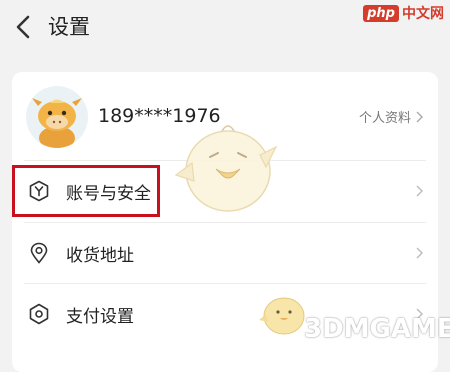 This screenshot has width=450, height=372. What do you see at coordinates (69, 27) in the screenshot?
I see `page-title: 设置` at bounding box center [69, 27].